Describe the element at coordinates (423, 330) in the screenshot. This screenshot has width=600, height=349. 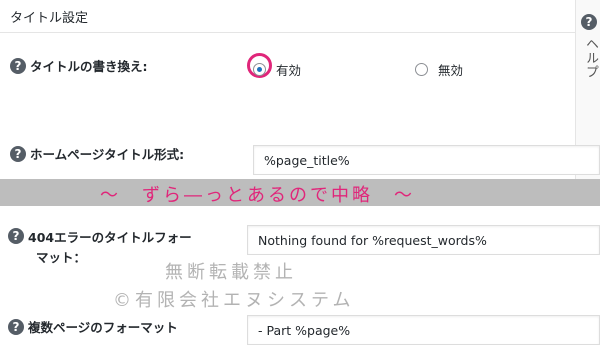
I see `paged-format-input: - Part %page%` at that location.